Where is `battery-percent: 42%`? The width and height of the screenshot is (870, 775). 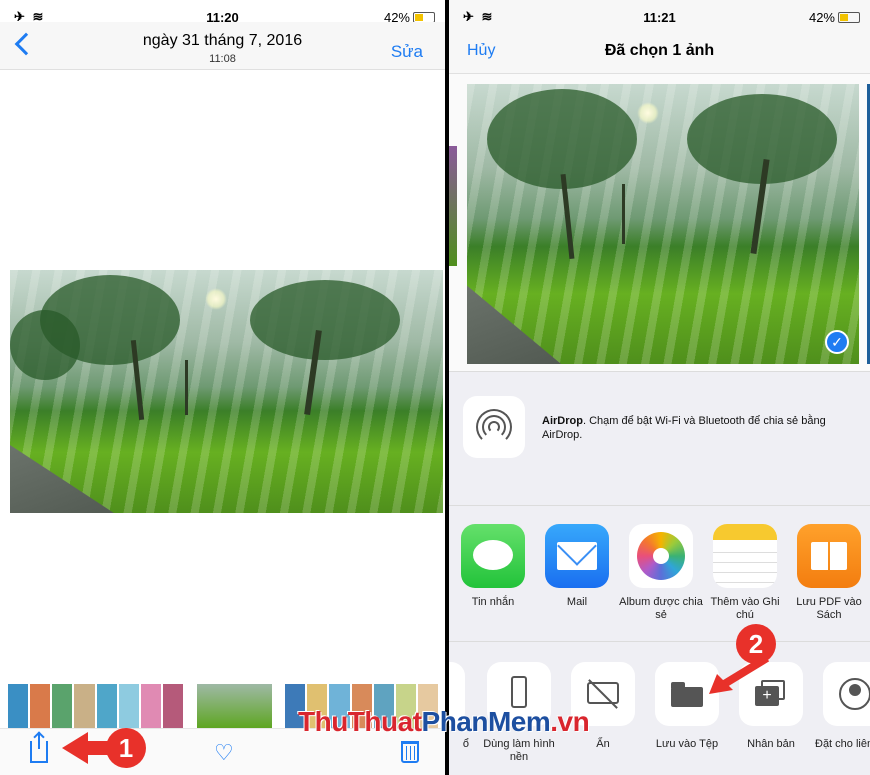 battery-percent: 42% is located at coordinates (821, 17).